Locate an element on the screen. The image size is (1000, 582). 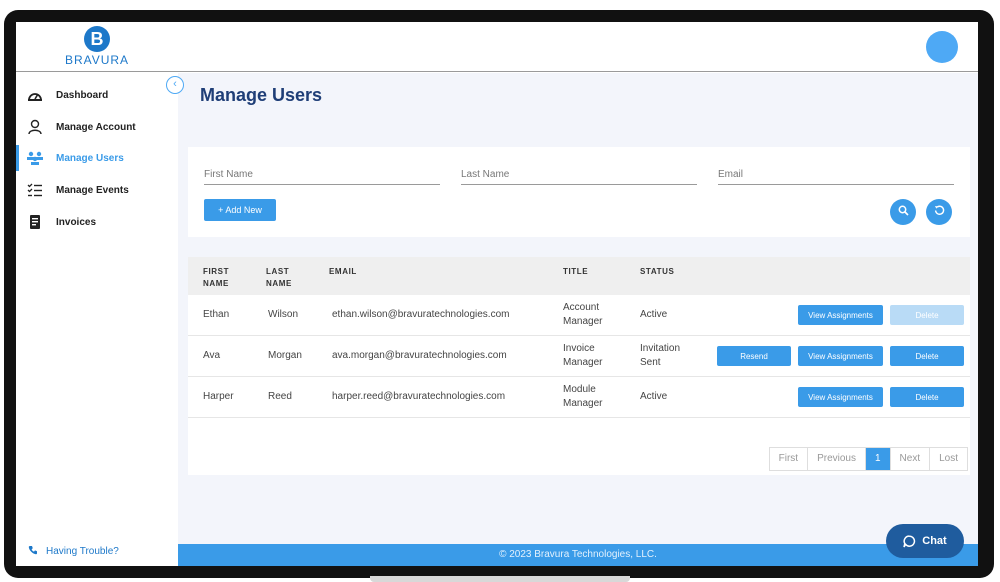
sidebar-item-label: Manage Users is located at coordinates (90, 158).